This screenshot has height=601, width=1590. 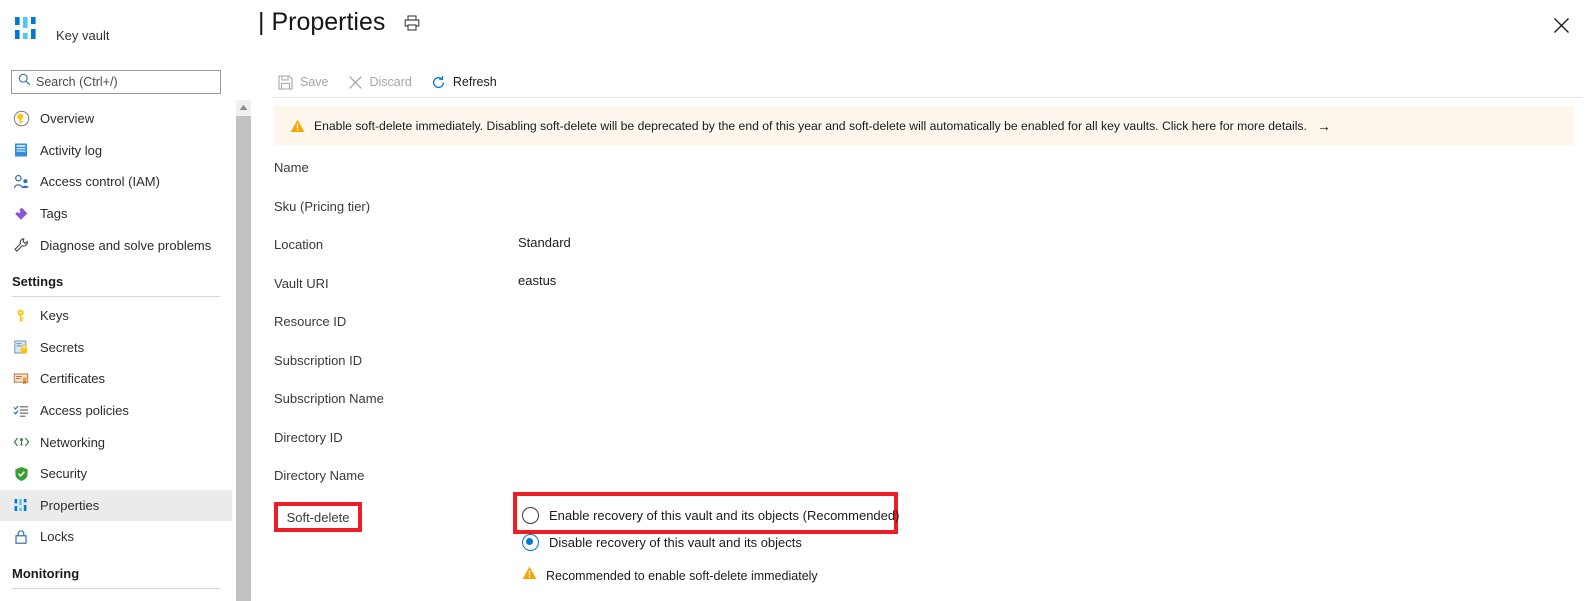 I want to click on sidebar-item-access-policies: Access policies, so click(x=116, y=411).